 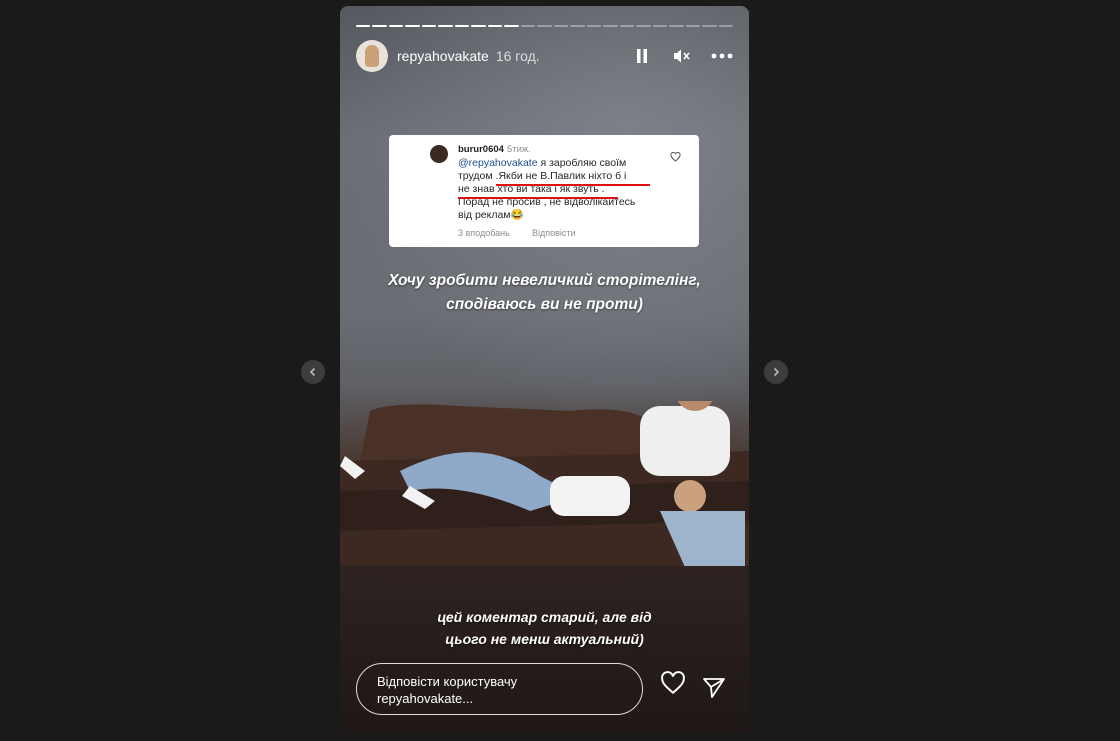 What do you see at coordinates (498, 163) in the screenshot?
I see `comment-mention: @repyahovakate` at bounding box center [498, 163].